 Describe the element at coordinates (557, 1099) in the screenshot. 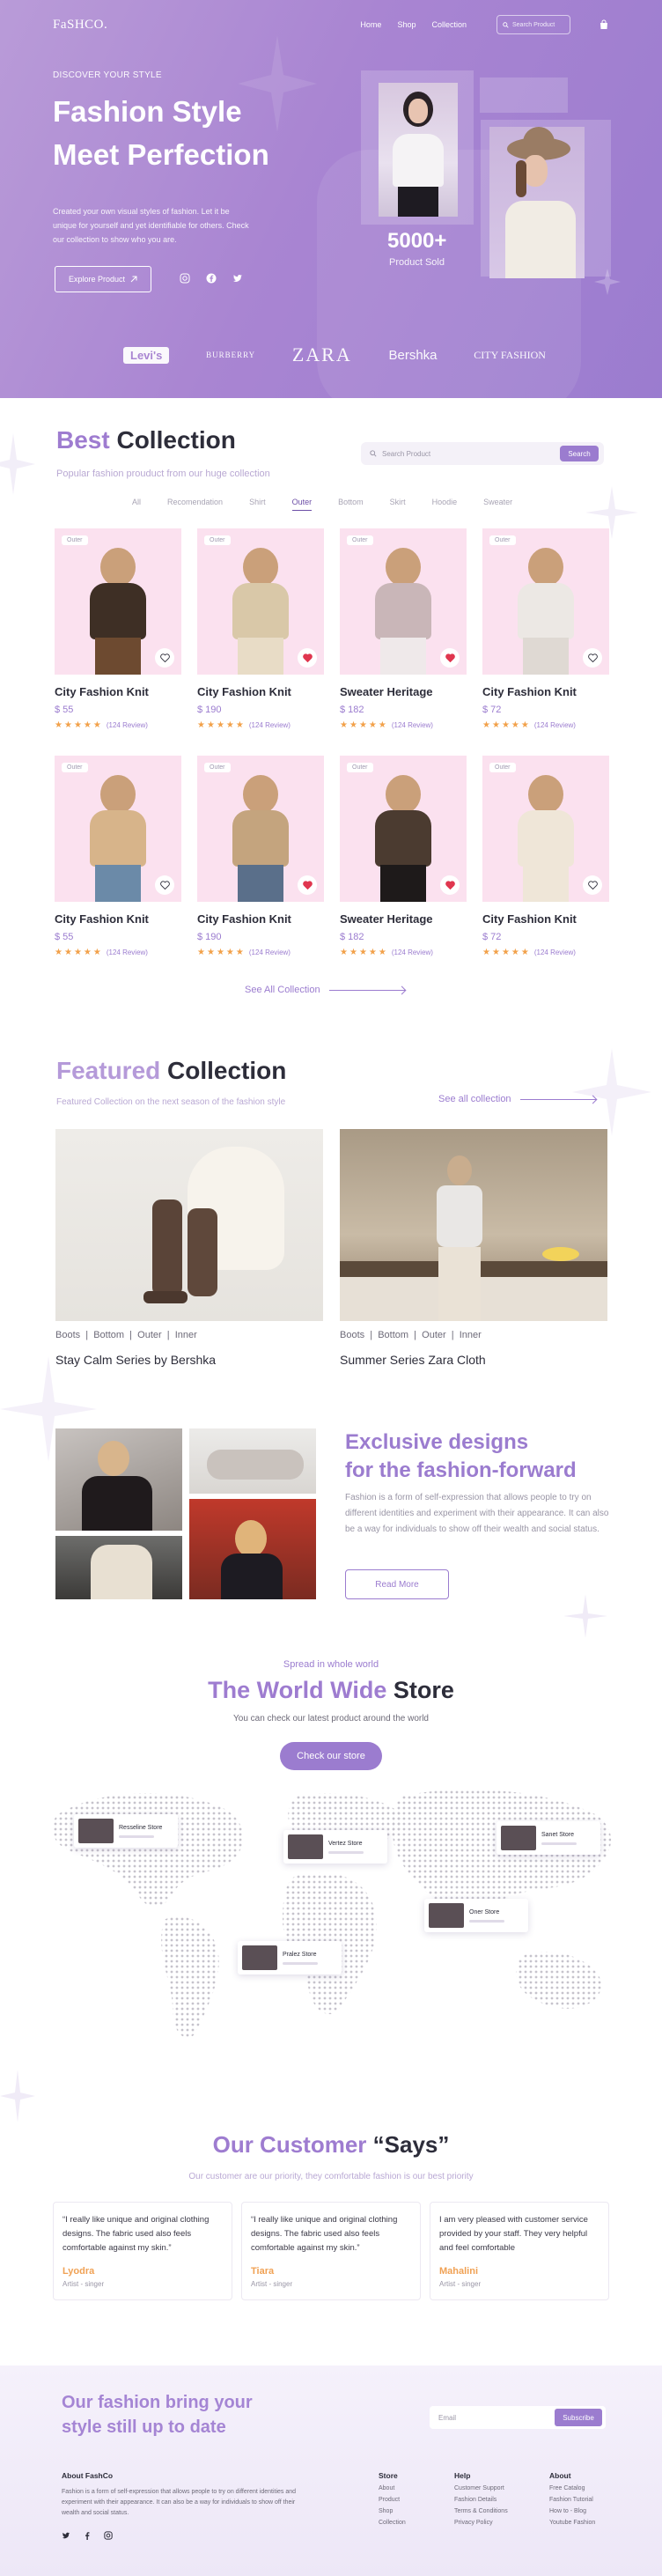

I see `arrow-right-icon` at that location.